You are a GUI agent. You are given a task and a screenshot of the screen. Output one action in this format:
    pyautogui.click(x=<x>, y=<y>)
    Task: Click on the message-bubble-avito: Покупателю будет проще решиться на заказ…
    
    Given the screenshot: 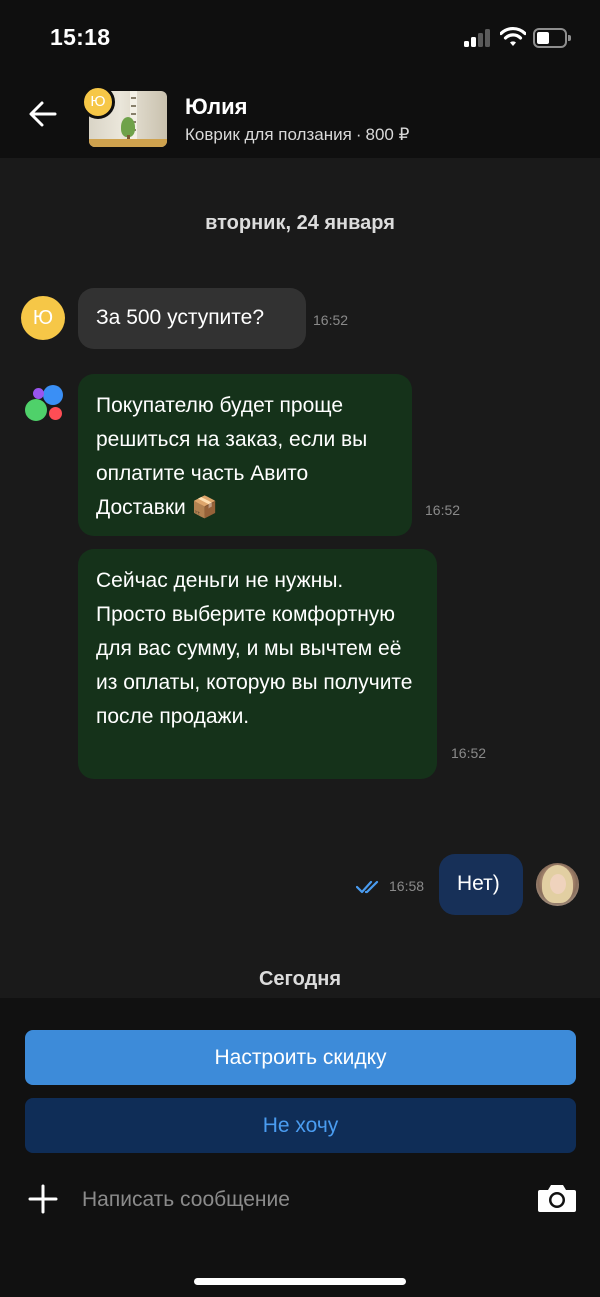 What is the action you would take?
    pyautogui.click(x=245, y=455)
    